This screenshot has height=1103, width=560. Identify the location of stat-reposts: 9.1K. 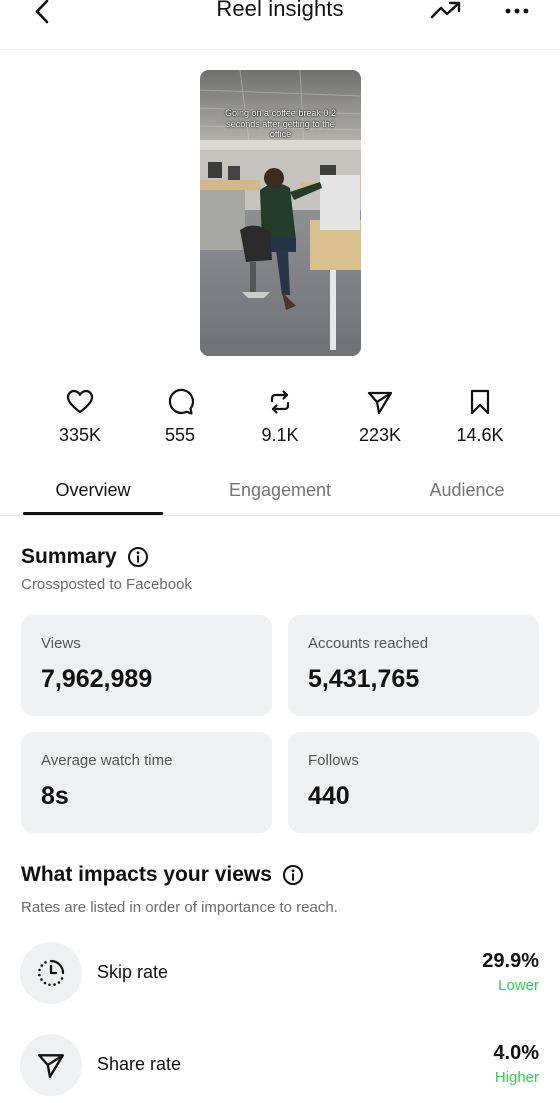
(280, 418).